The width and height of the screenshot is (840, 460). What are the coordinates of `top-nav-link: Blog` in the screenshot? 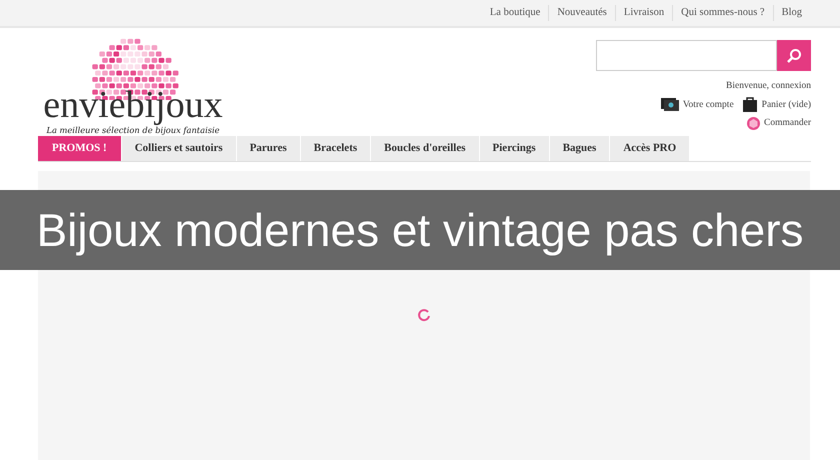 It's located at (791, 13).